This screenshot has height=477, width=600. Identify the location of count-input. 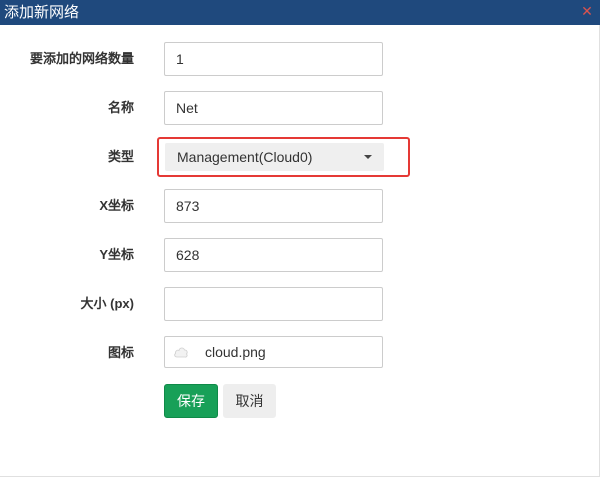
(273, 59).